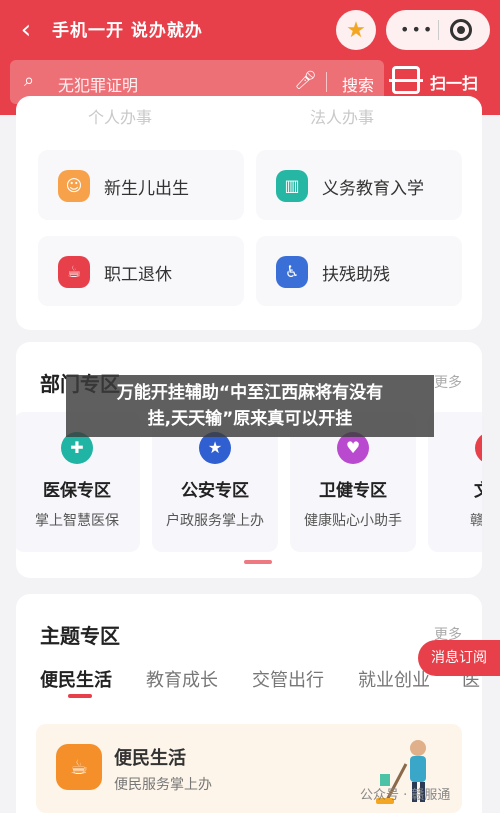 The width and height of the screenshot is (500, 813). I want to click on close-target-icon, so click(461, 30).